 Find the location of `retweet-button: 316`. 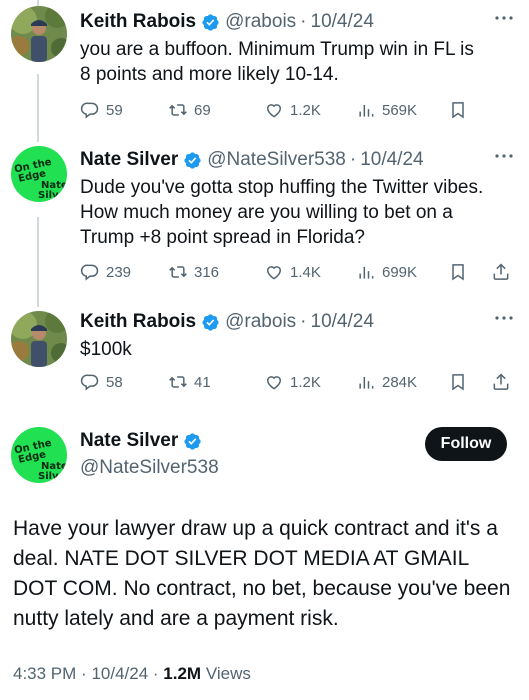

retweet-button: 316 is located at coordinates (193, 272).